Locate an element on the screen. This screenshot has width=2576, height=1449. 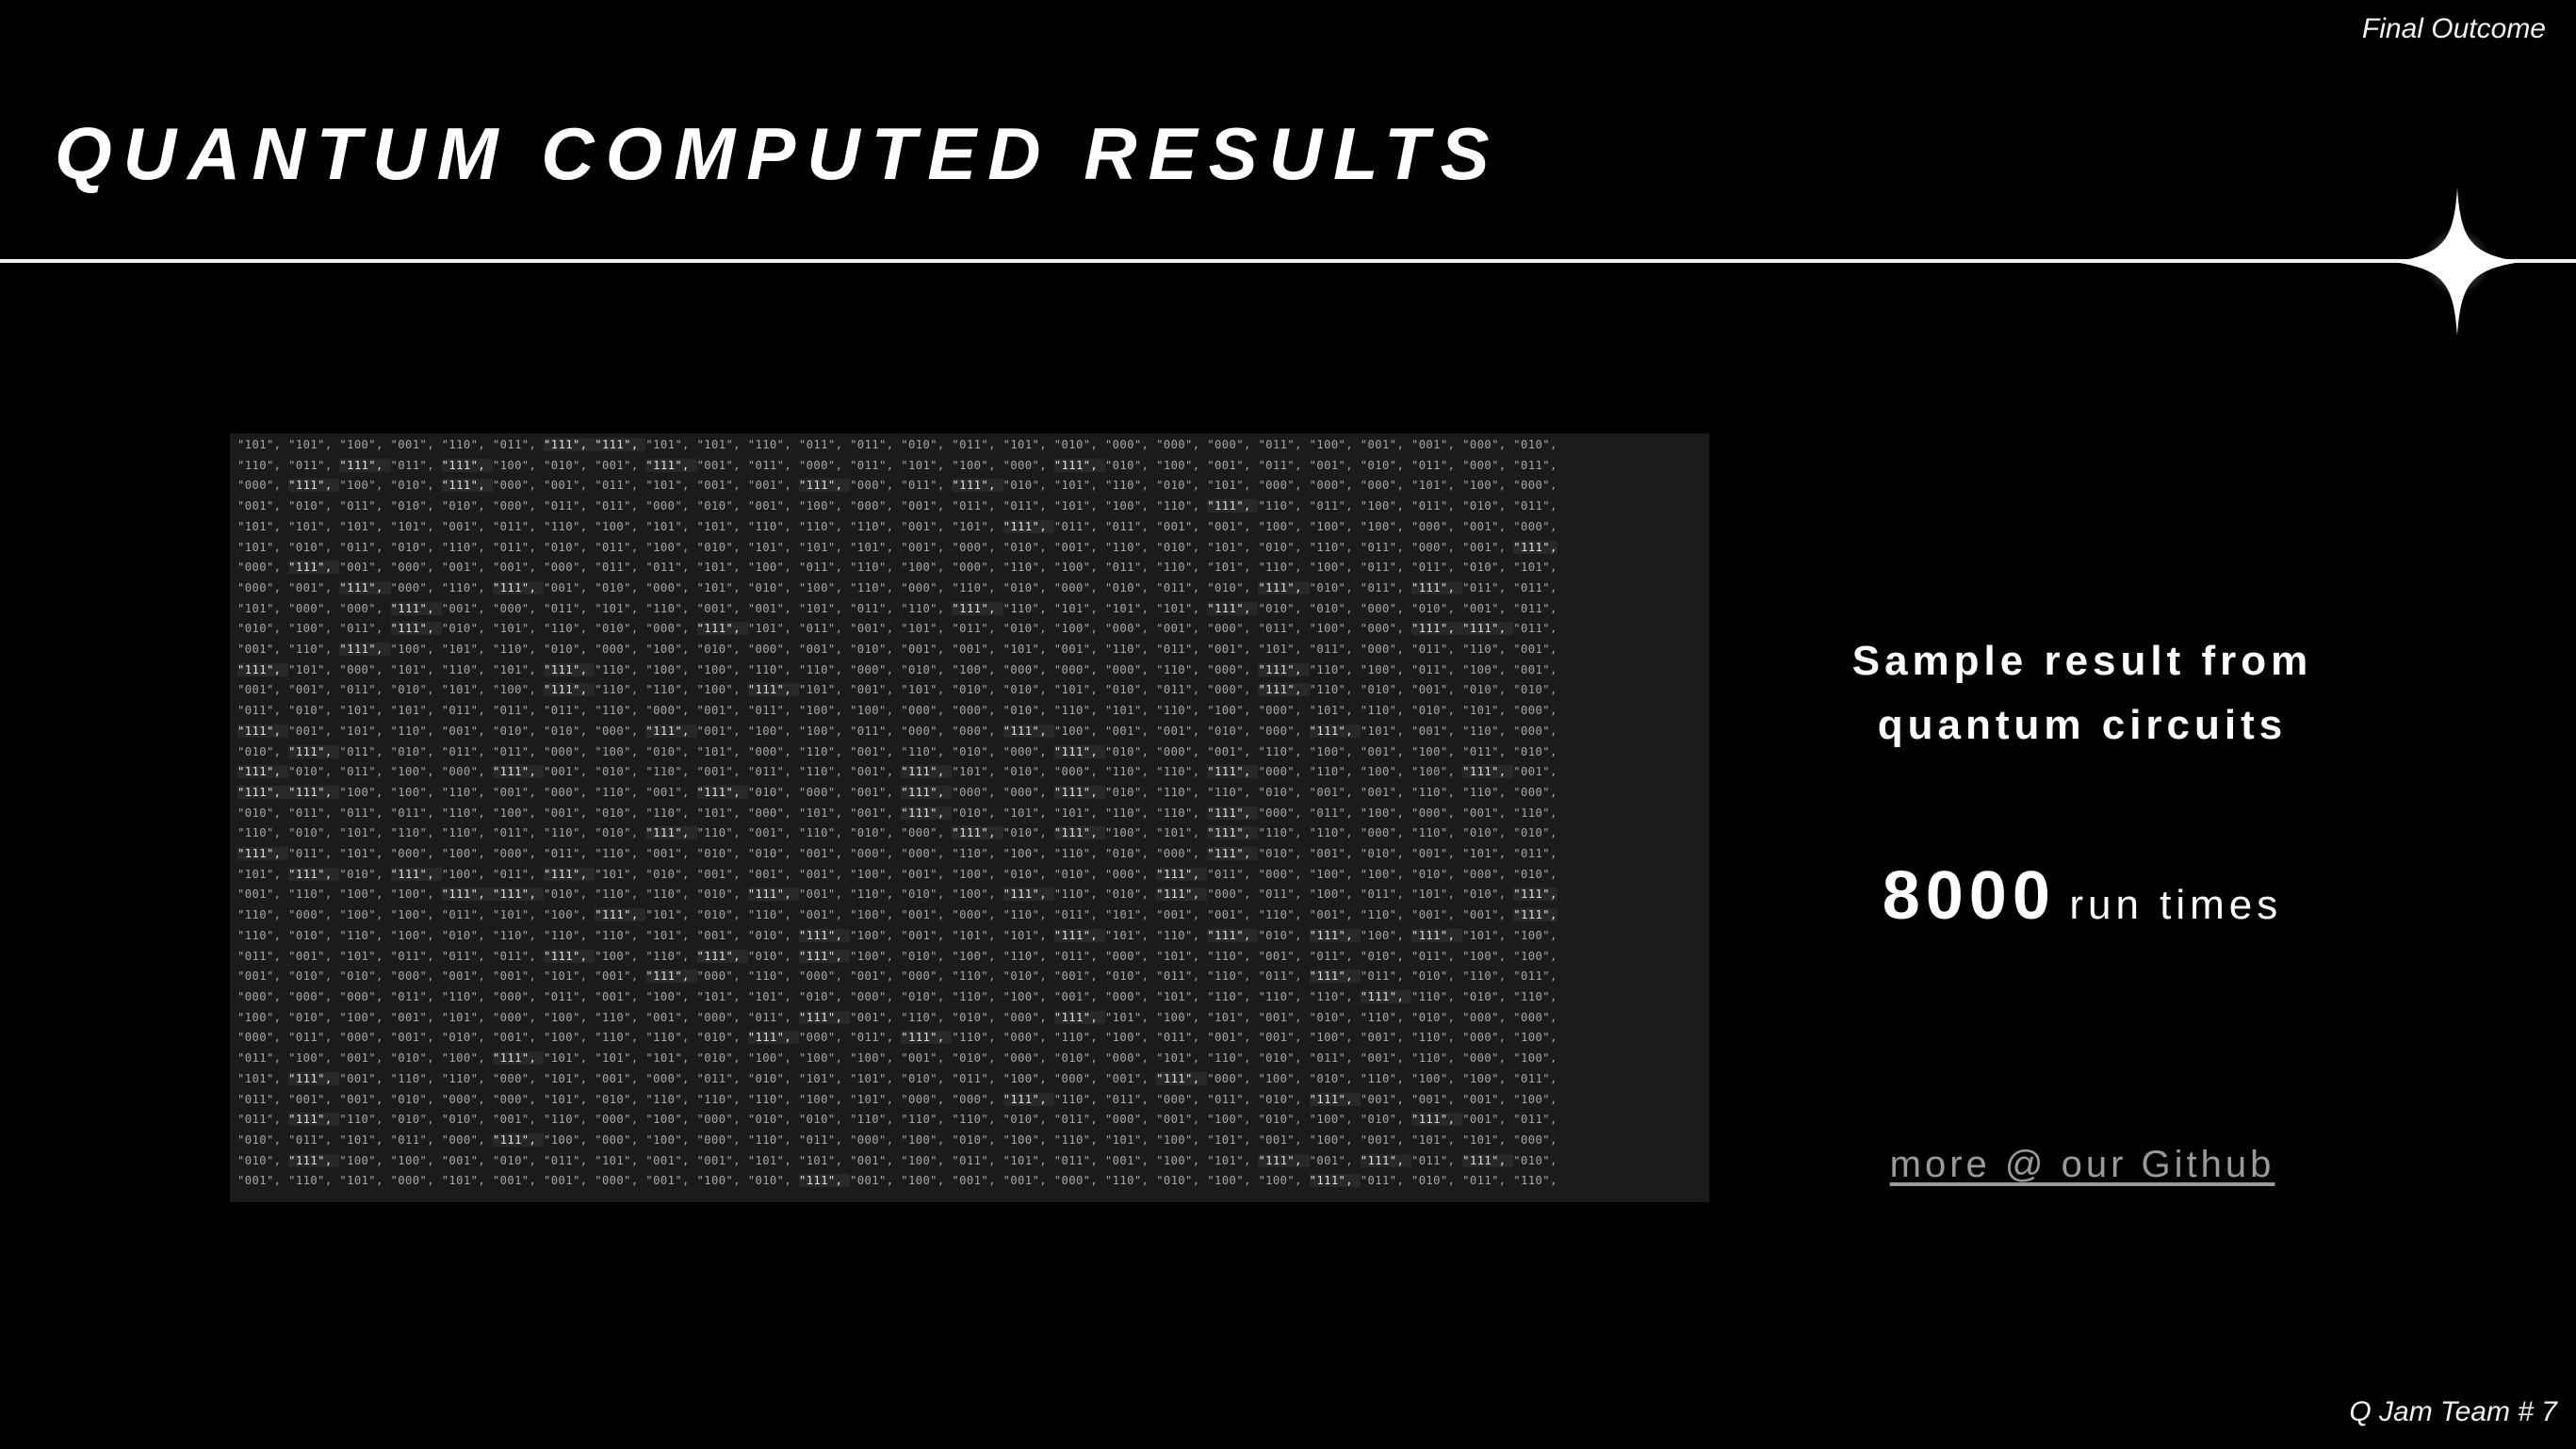
run-count-stat: 8000 run times is located at coordinates (2082, 896).